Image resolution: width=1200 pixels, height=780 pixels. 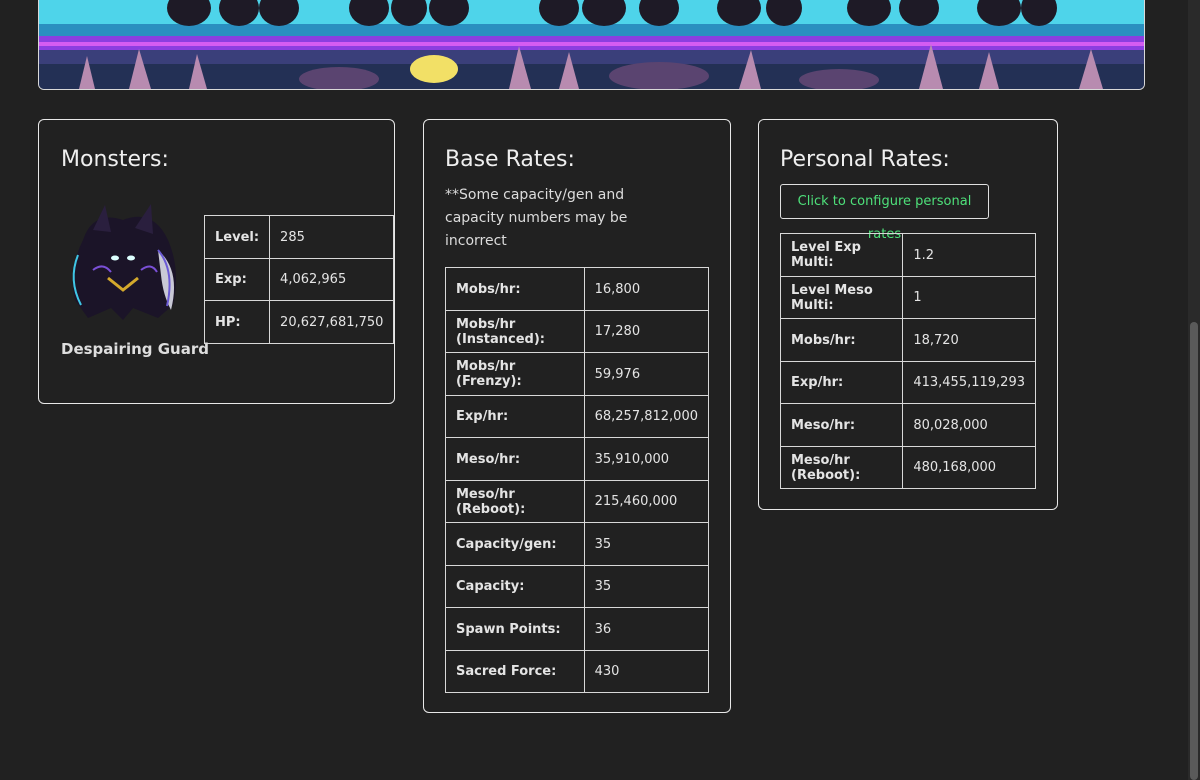 What do you see at coordinates (1194, 551) in the screenshot?
I see `scrollbar-thumb` at bounding box center [1194, 551].